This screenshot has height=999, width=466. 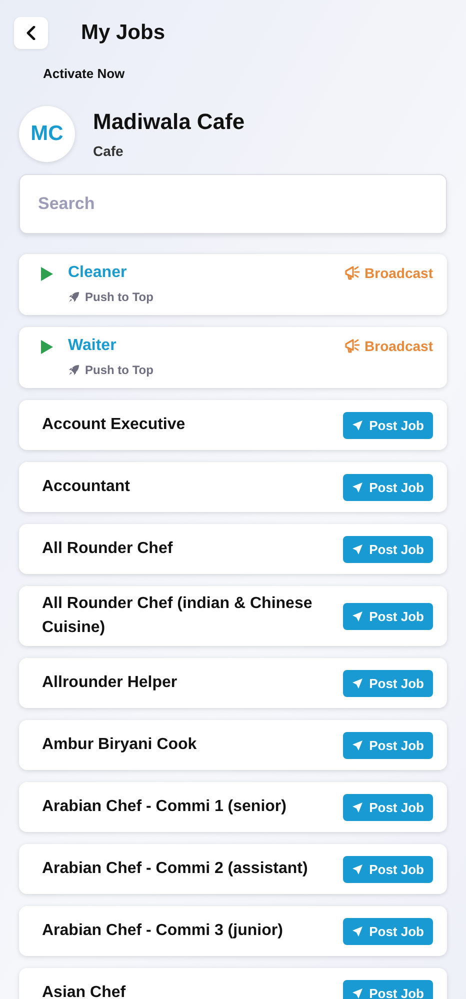 I want to click on job-title: Arabian Chef - Commi 1 (senior), so click(x=165, y=807).